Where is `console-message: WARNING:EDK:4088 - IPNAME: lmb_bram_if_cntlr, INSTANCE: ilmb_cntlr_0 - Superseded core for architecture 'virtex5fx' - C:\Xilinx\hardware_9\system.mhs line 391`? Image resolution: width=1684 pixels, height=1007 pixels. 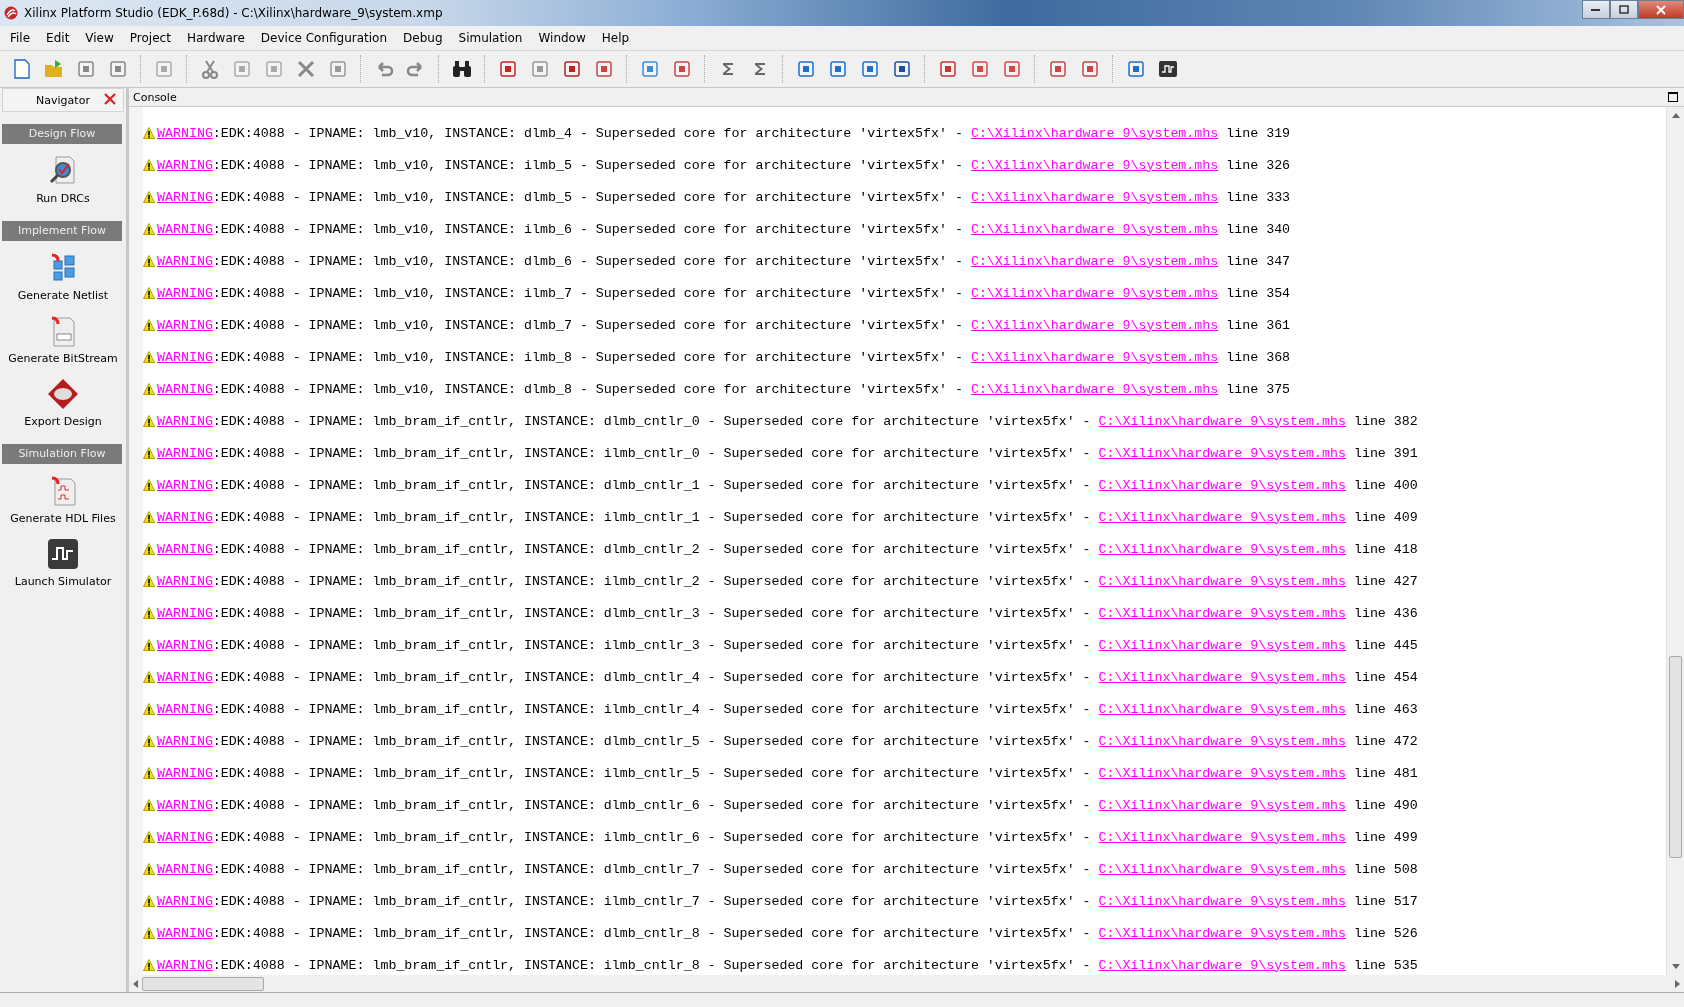
console-message: WARNING:EDK:4088 - IPNAME: lmb_bram_if_cntlr, INSTANCE: ilmb_cntlr_0 - Superseded core for architecture 'virtex5fx' - C:\Xilinx\hardware_9\system.mhs line 391 is located at coordinates (787, 453).